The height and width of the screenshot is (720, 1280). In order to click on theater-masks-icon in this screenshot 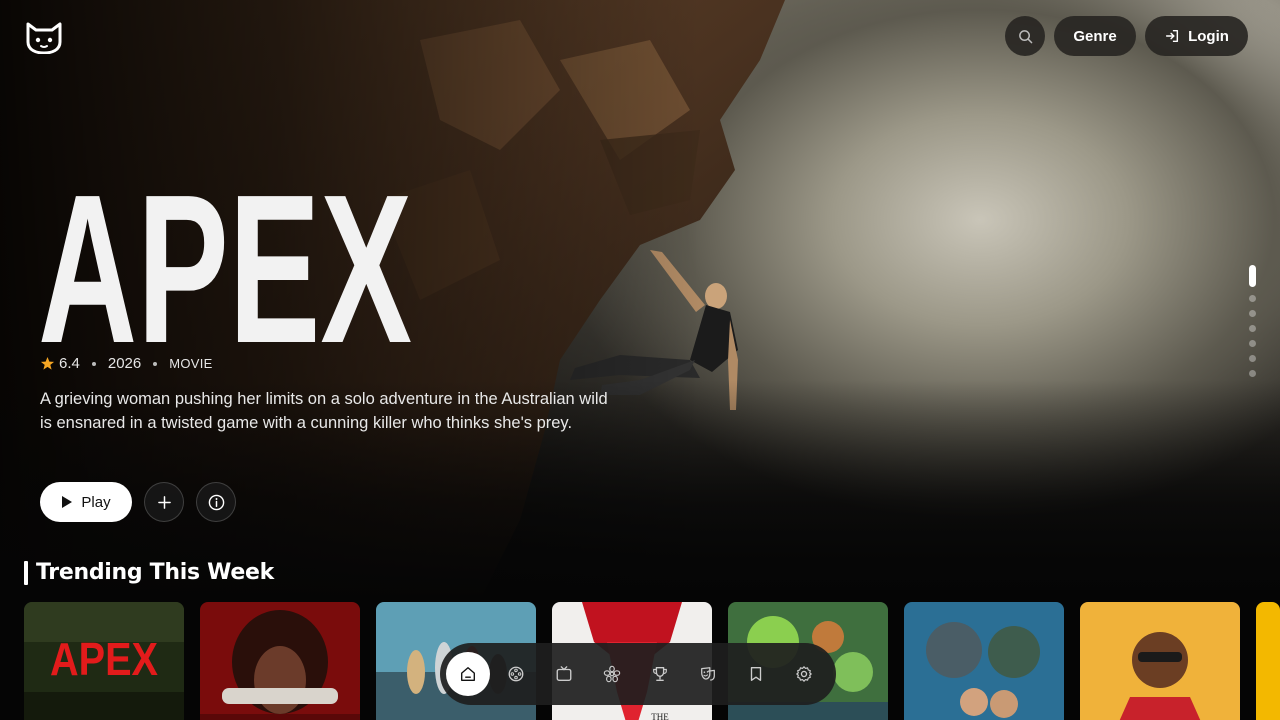, I will do `click(708, 674)`.